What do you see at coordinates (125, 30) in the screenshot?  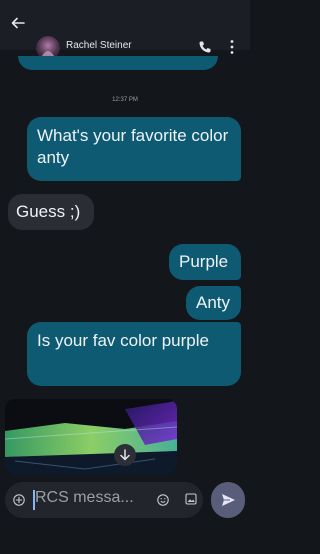 I see `app-header: Rachel Steiner` at bounding box center [125, 30].